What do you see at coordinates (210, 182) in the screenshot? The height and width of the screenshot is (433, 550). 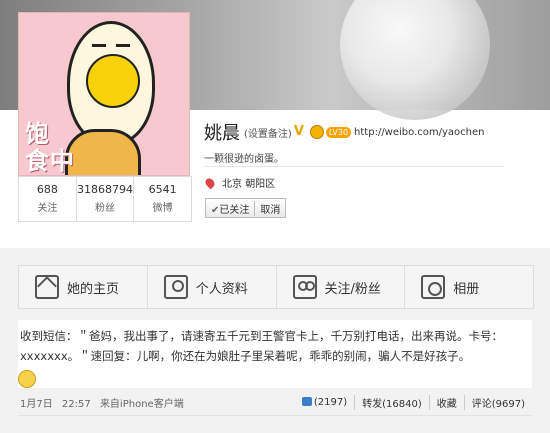 I see `location-pin-icon` at bounding box center [210, 182].